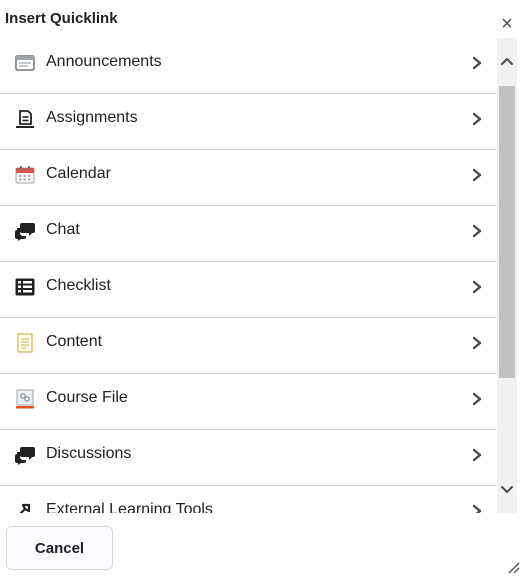  What do you see at coordinates (25, 507) in the screenshot?
I see `external-learning-tools-icon` at bounding box center [25, 507].